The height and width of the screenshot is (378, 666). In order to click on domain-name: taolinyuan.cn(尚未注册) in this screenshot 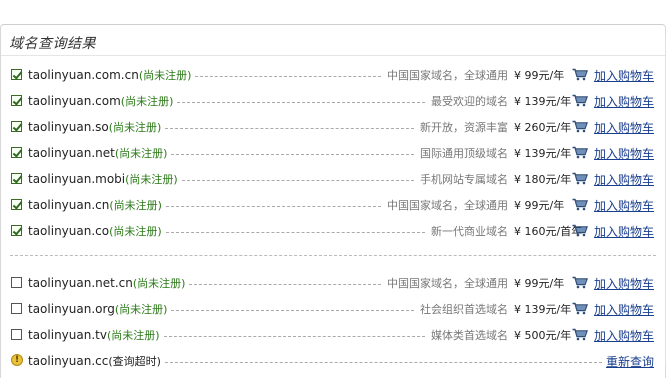, I will do `click(95, 205)`.